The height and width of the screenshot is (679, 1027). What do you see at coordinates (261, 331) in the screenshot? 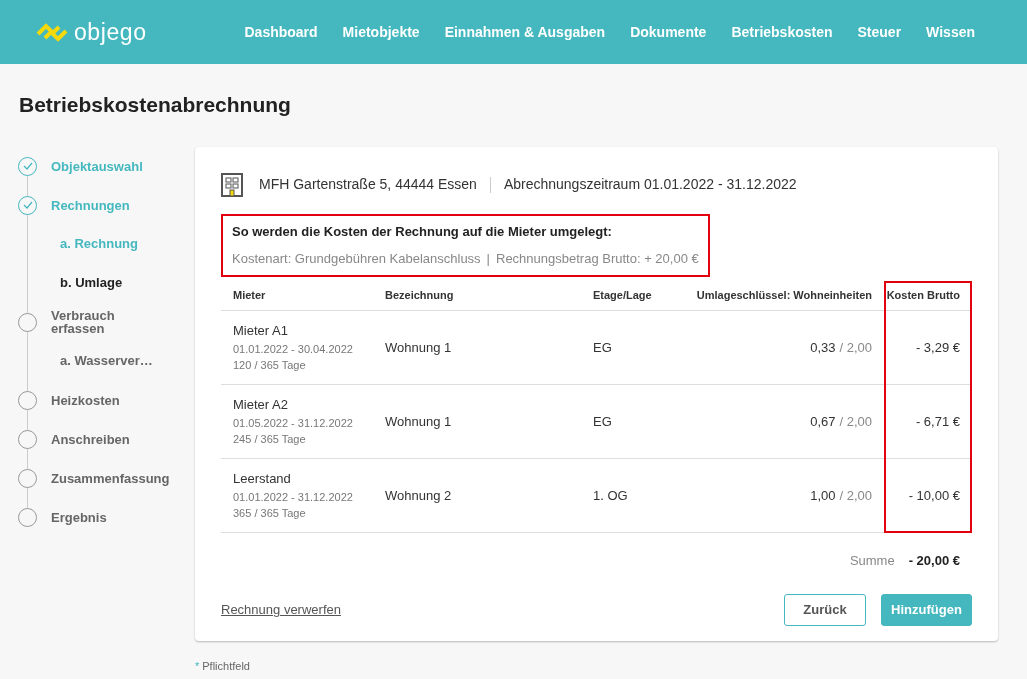
I see `tenant-name: Mieter A1` at bounding box center [261, 331].